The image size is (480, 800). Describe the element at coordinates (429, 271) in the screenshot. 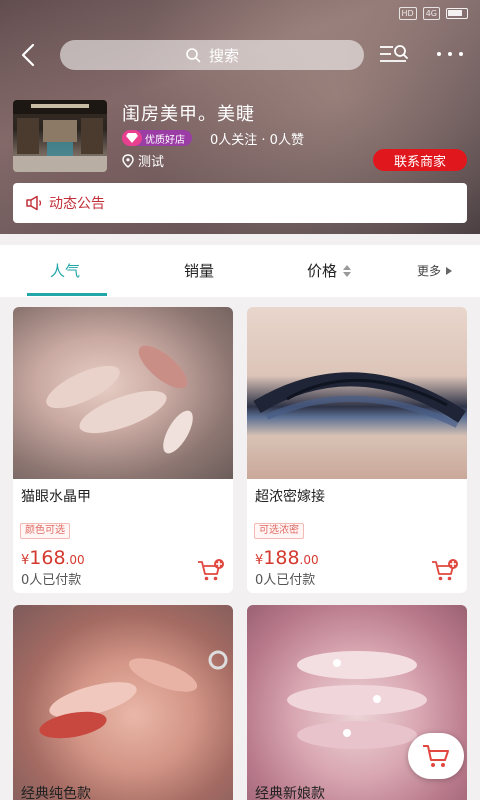

I see `tab-more-label: 更多` at that location.